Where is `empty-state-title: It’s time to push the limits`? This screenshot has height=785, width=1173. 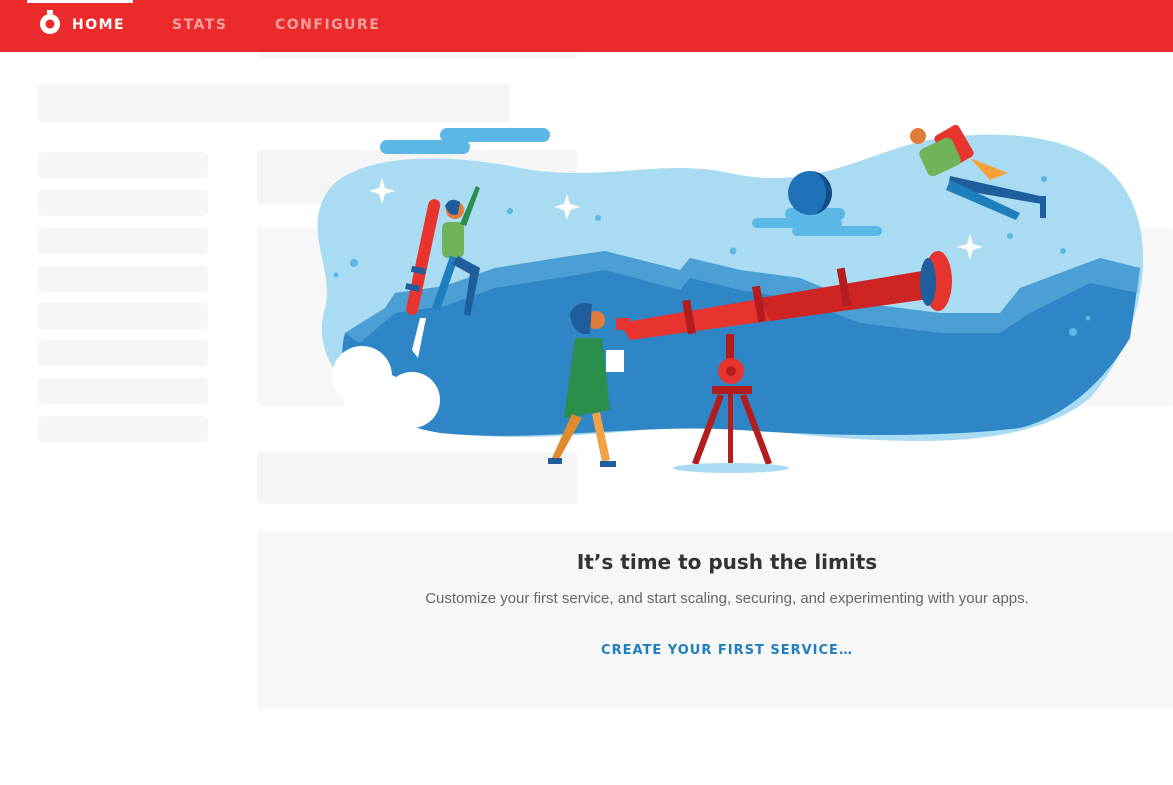
empty-state-title: It’s time to push the limits is located at coordinates (727, 562).